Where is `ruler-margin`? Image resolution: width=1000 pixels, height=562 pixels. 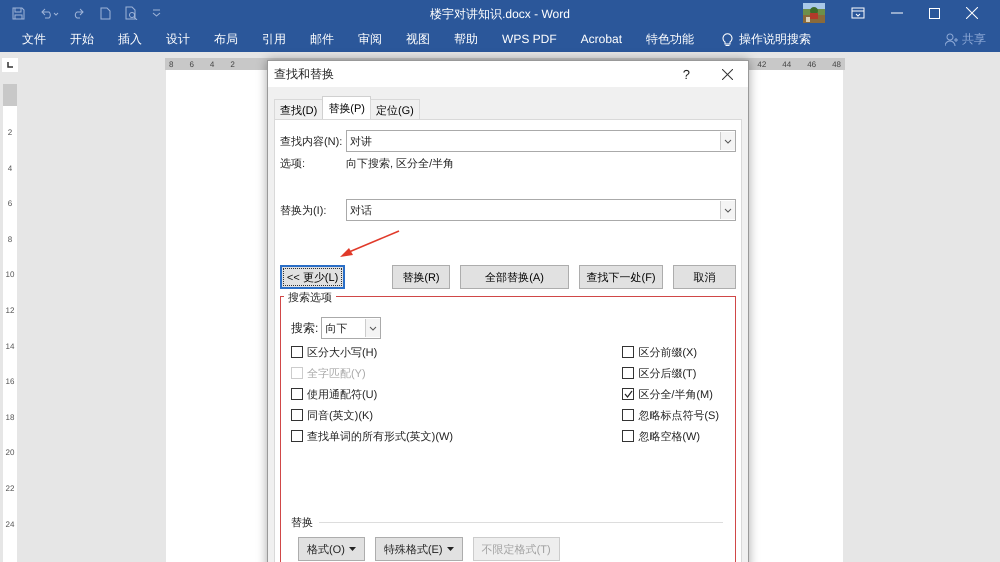 ruler-margin is located at coordinates (10, 95).